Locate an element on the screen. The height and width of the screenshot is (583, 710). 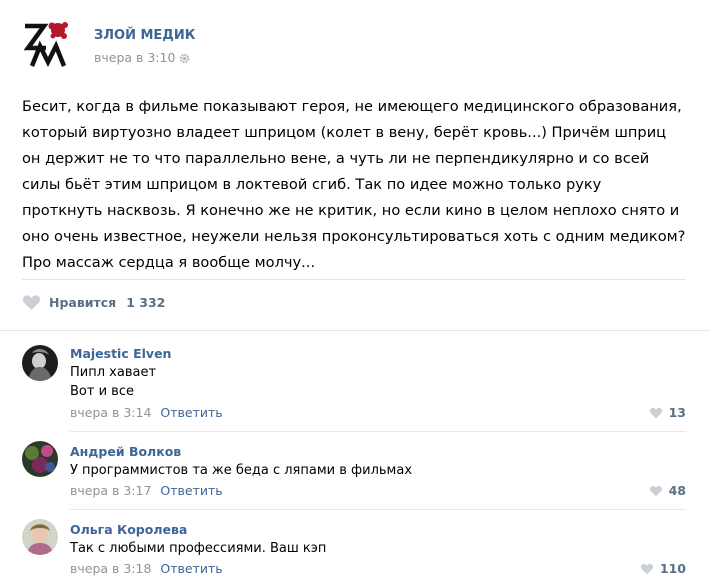
comments-divider is located at coordinates (355, 330).